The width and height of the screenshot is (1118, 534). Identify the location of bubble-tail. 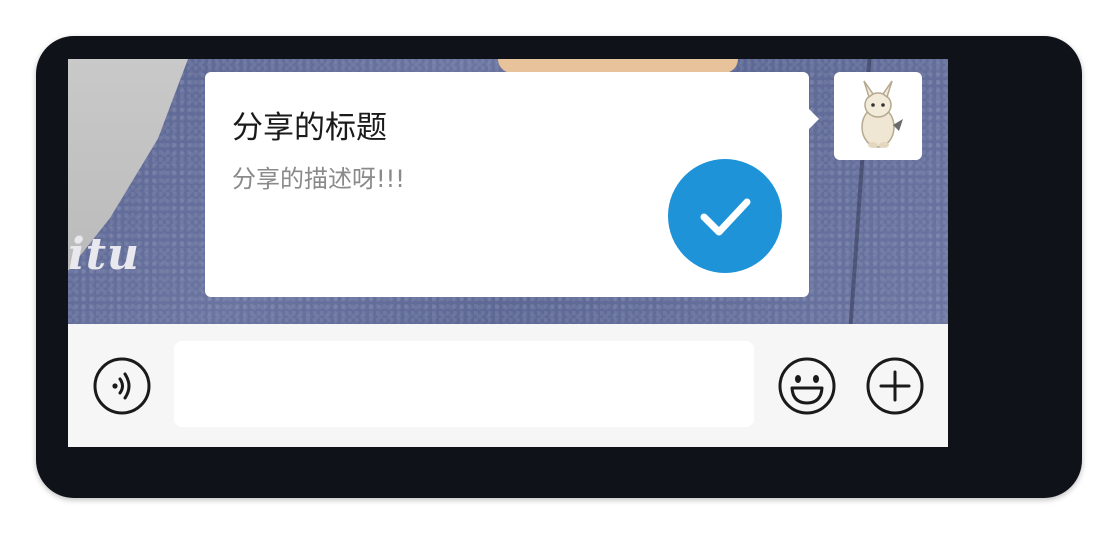
(814, 119).